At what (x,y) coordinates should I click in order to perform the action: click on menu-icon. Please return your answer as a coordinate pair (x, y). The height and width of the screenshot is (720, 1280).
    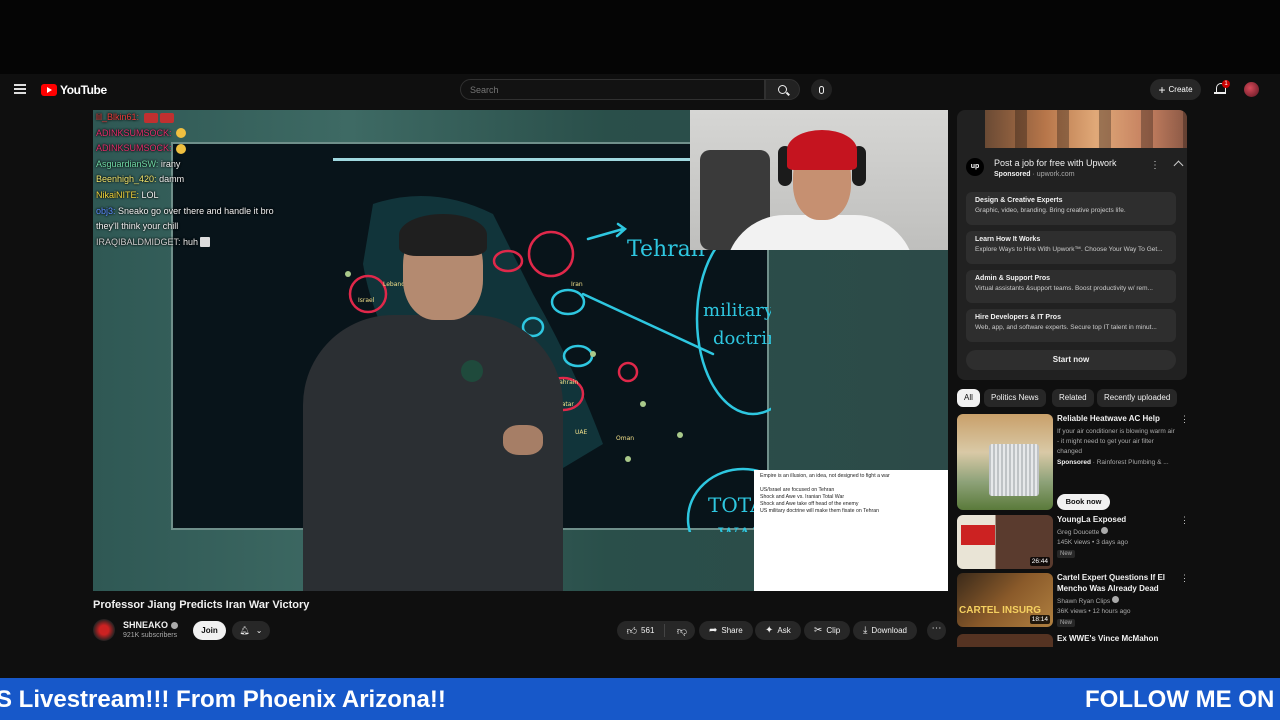
    Looking at the image, I should click on (20, 89).